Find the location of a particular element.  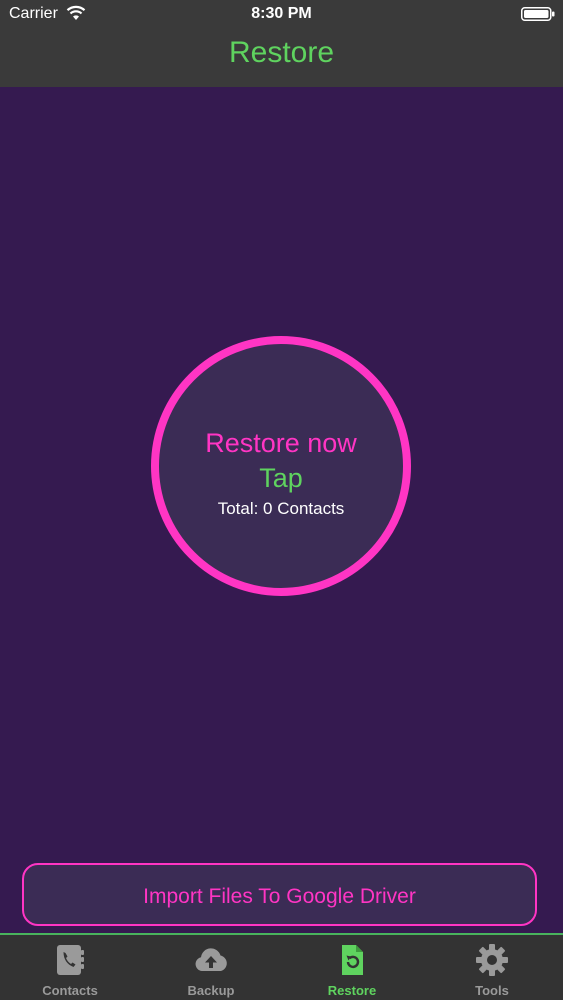

navigation-bar: Restore is located at coordinates (281, 57).